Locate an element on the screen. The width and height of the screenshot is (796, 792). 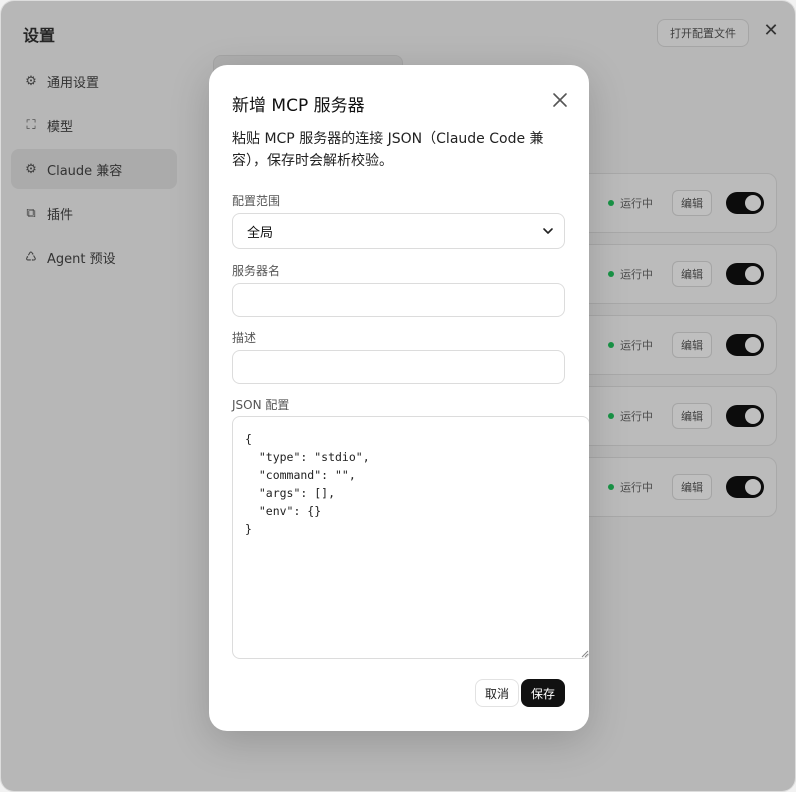
description-label: 描述 is located at coordinates (244, 338).